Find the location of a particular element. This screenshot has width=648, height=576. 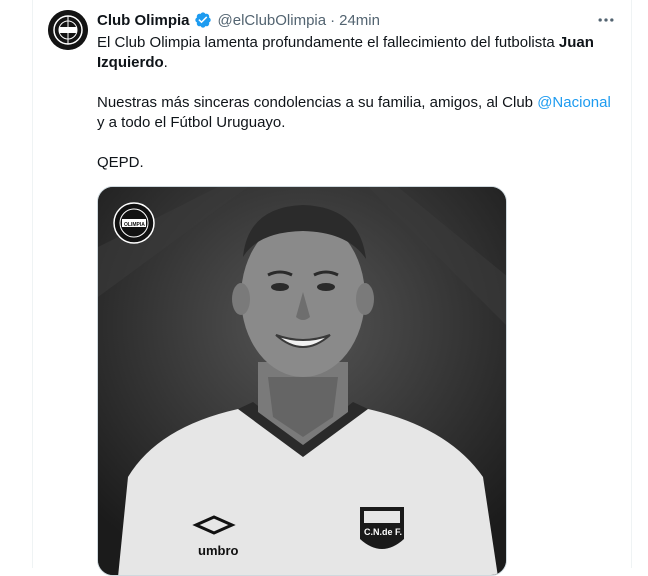

verified-badge-icon is located at coordinates (203, 20).